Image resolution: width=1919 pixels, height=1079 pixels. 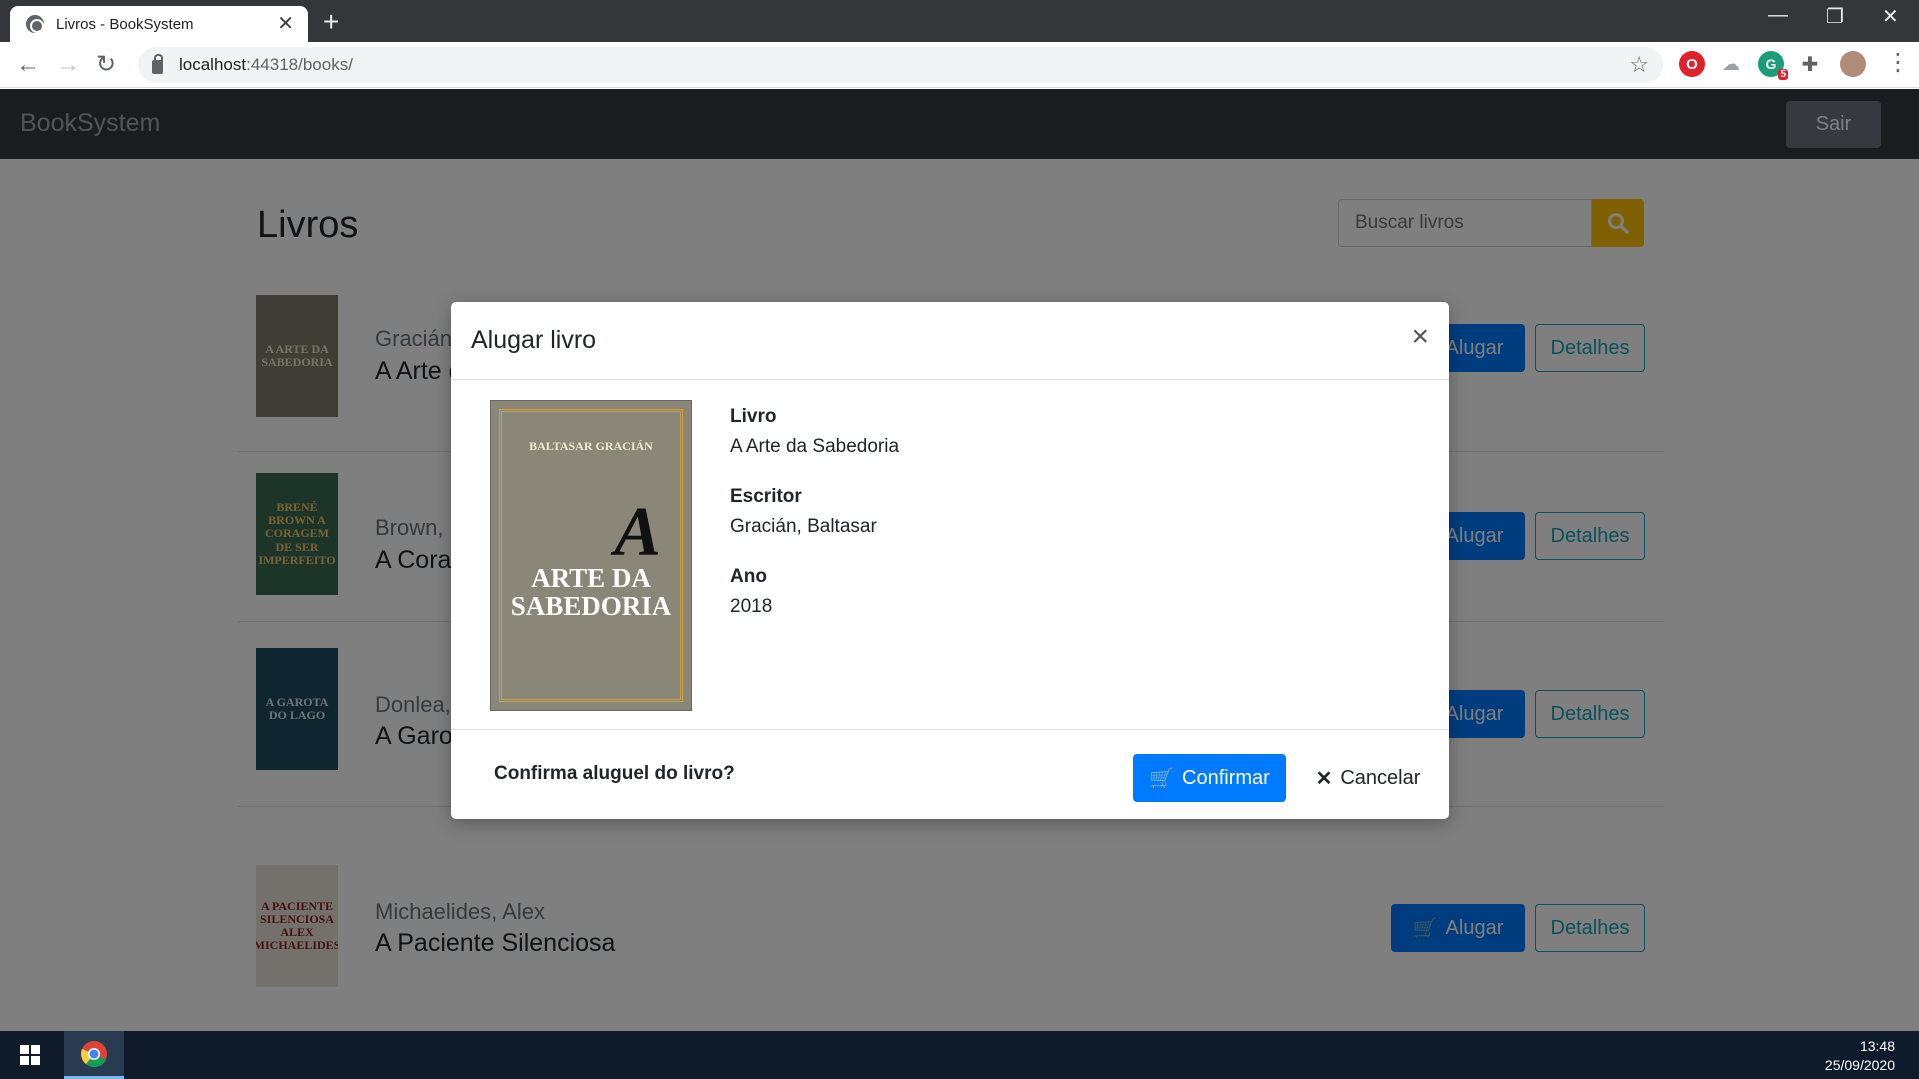 What do you see at coordinates (1898, 63) in the screenshot?
I see `menu-kebab-icon: ⋮` at bounding box center [1898, 63].